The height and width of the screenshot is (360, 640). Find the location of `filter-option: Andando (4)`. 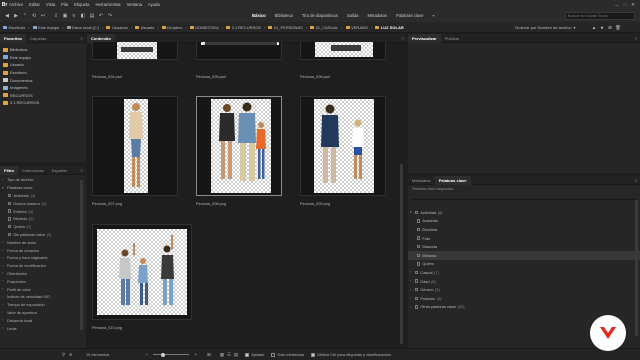

filter-option: Andando (4) is located at coordinates (44, 196).